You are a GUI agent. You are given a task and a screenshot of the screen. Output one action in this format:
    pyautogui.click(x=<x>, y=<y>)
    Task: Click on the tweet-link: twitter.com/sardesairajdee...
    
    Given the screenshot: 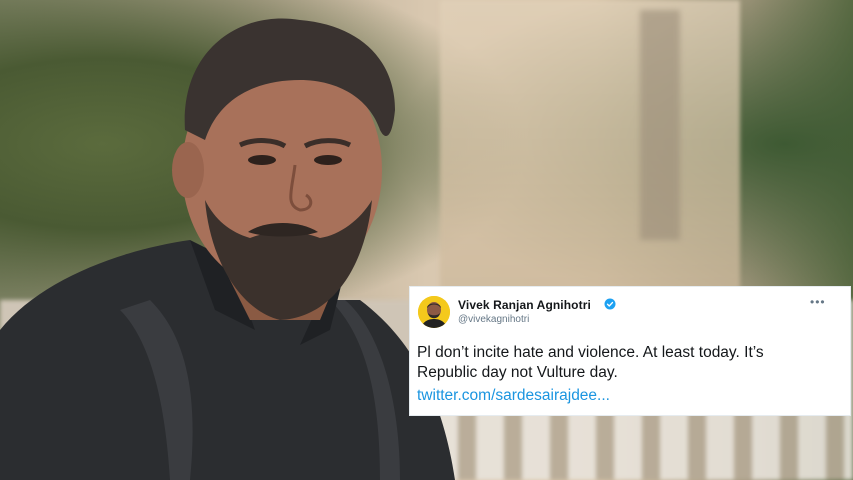 What is the action you would take?
    pyautogui.click(x=513, y=396)
    